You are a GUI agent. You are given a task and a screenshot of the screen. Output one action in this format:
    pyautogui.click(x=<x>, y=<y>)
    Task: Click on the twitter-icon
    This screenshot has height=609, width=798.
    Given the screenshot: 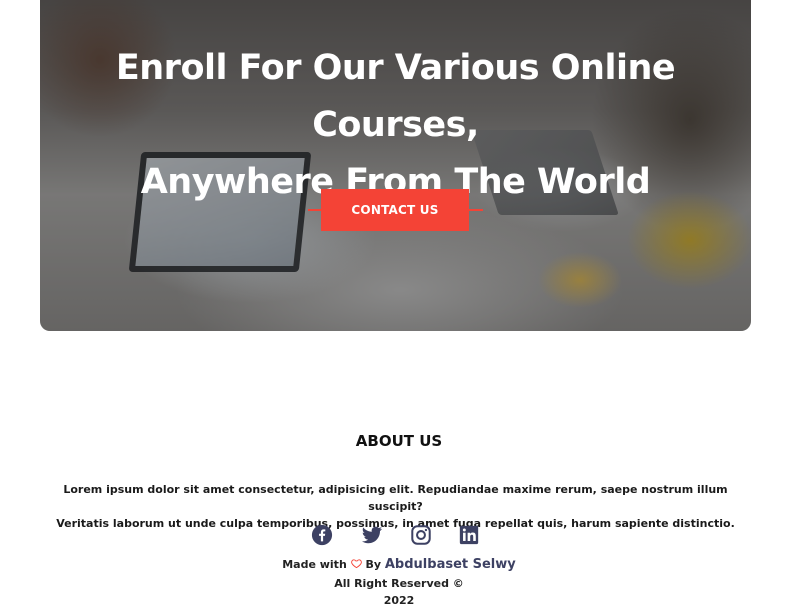 What is the action you would take?
    pyautogui.click(x=372, y=535)
    